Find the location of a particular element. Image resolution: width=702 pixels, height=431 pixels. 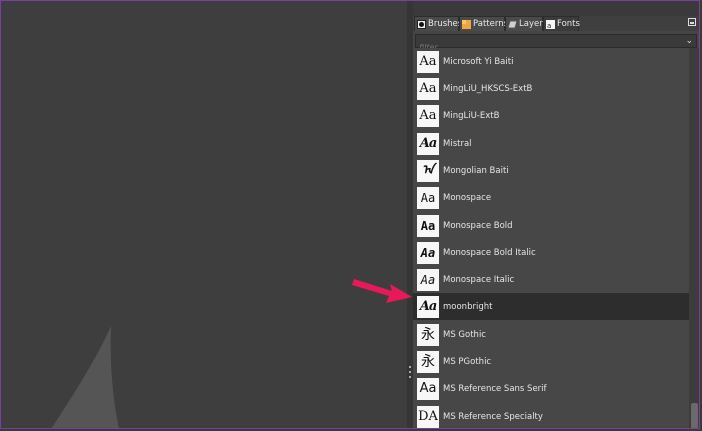

tab-brushes: Brushes is located at coordinates (438, 23).